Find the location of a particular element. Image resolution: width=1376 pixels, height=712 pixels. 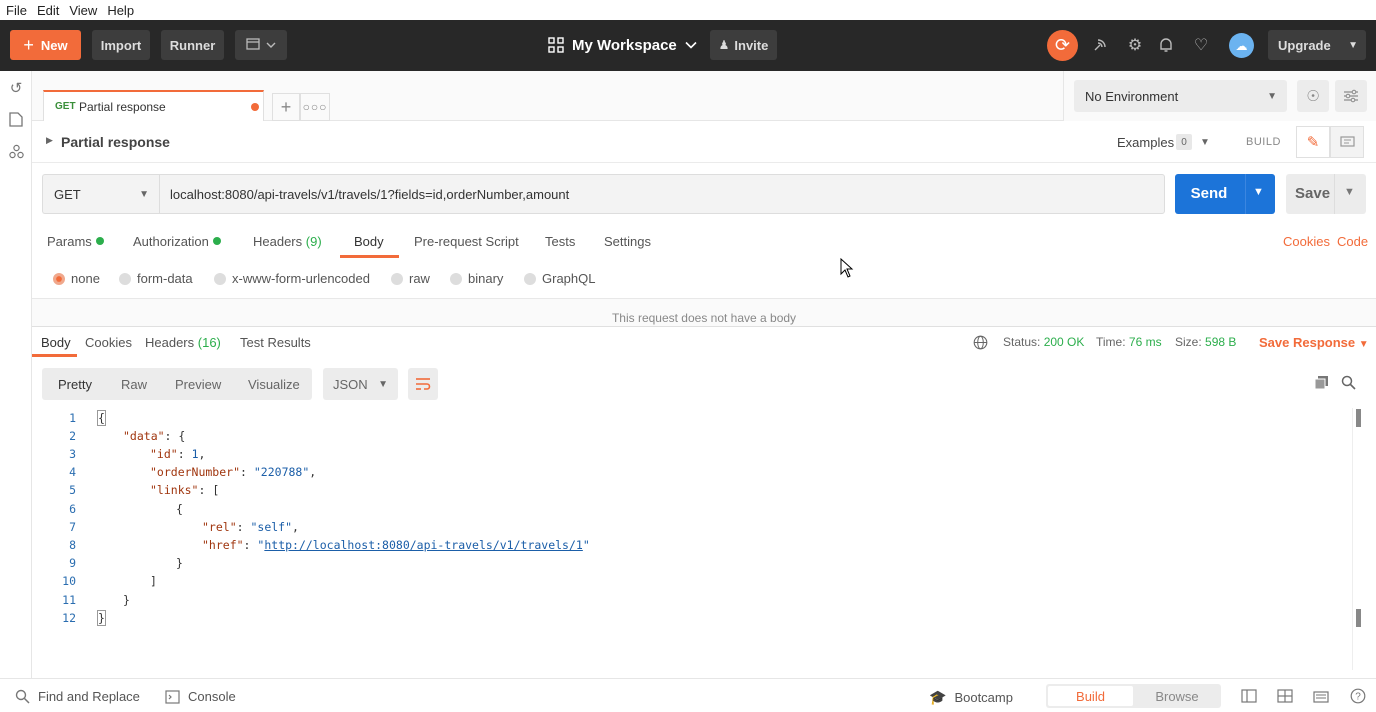

line-number: 3 is located at coordinates (72, 454).